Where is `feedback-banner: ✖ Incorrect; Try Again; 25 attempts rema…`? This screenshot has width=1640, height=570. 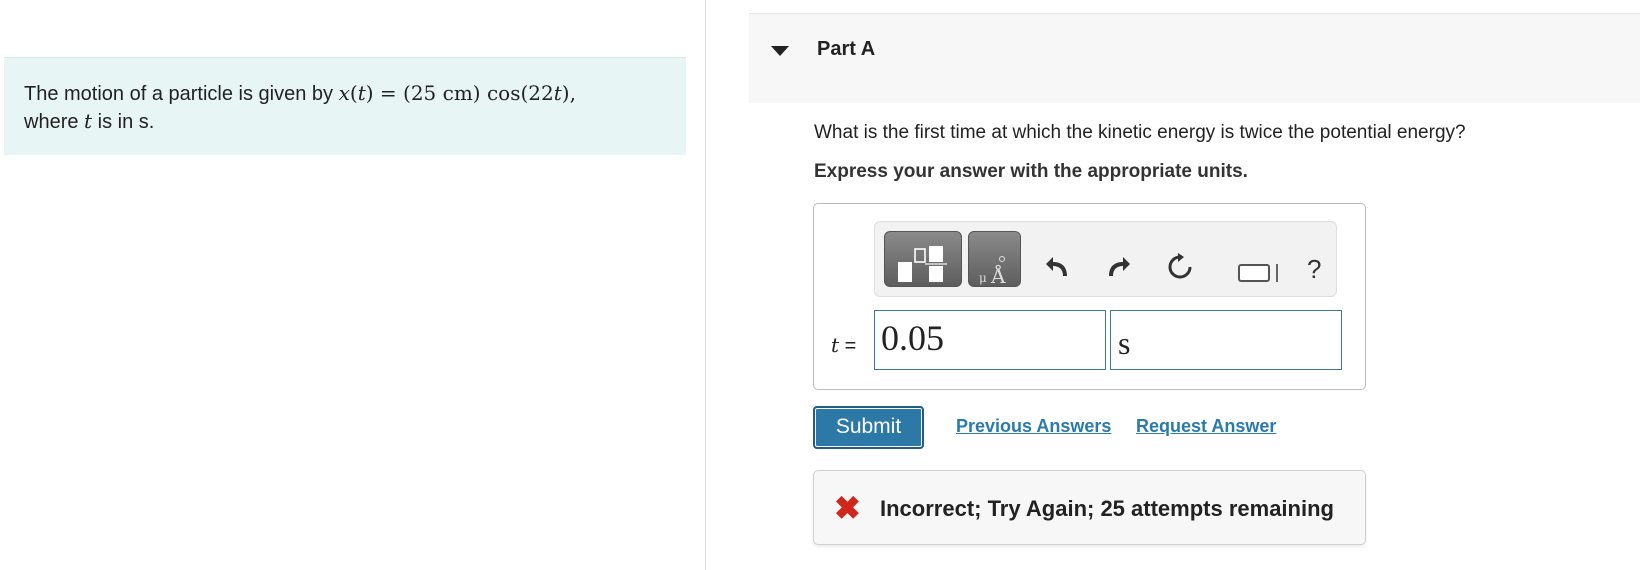
feedback-banner: ✖ Incorrect; Try Again; 25 attempts rema… is located at coordinates (1089, 507).